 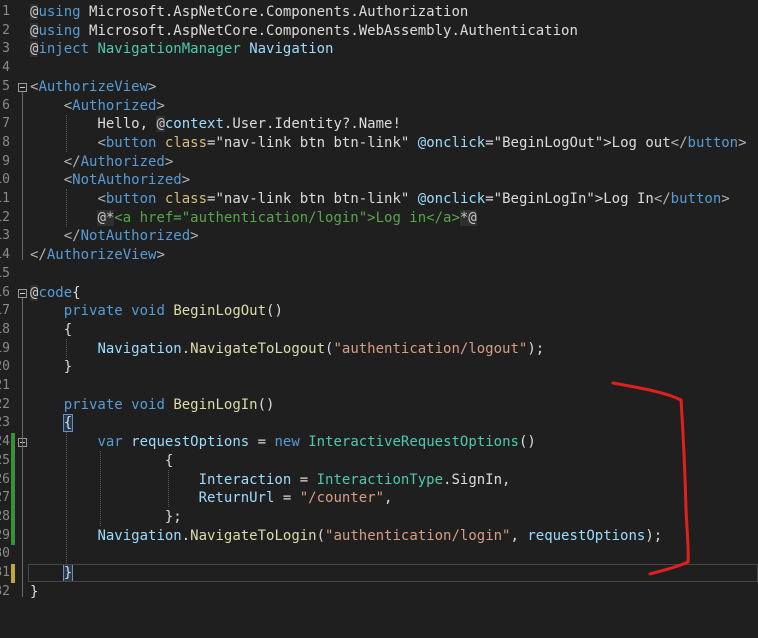 What do you see at coordinates (379, 255) in the screenshot?
I see `code-line: 14 </AuthorizeView>` at bounding box center [379, 255].